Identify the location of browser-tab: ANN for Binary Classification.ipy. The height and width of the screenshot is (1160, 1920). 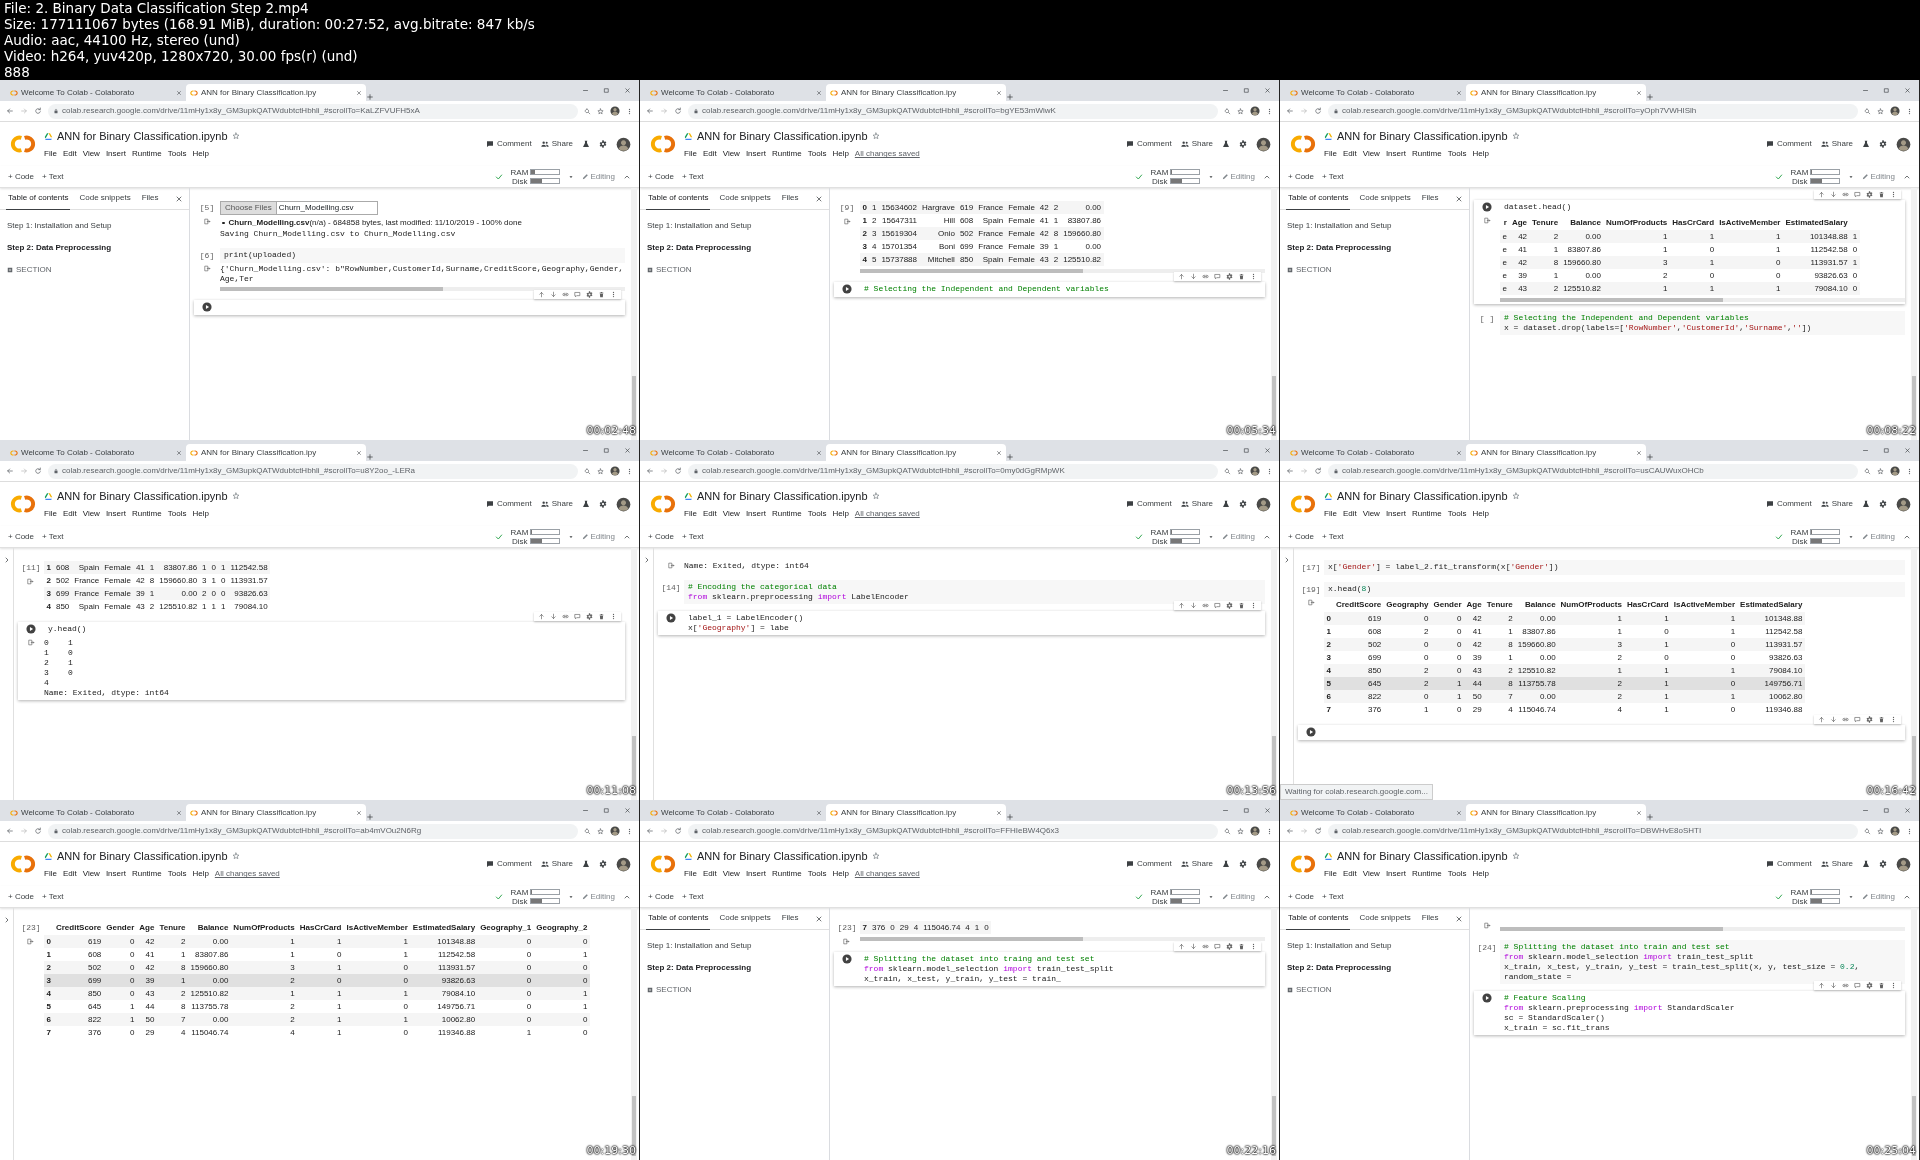
(276, 452).